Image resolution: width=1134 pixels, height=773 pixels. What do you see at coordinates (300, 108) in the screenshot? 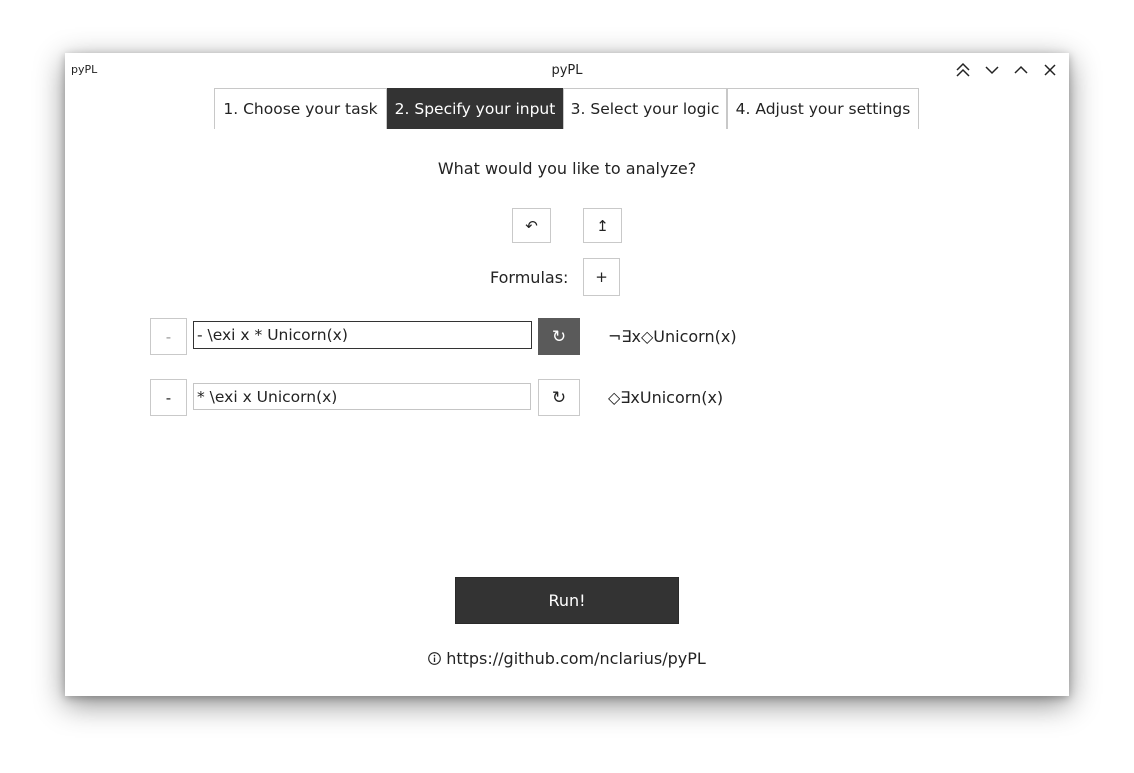
I see `tab-choose-task: 1. Choose your task` at bounding box center [300, 108].